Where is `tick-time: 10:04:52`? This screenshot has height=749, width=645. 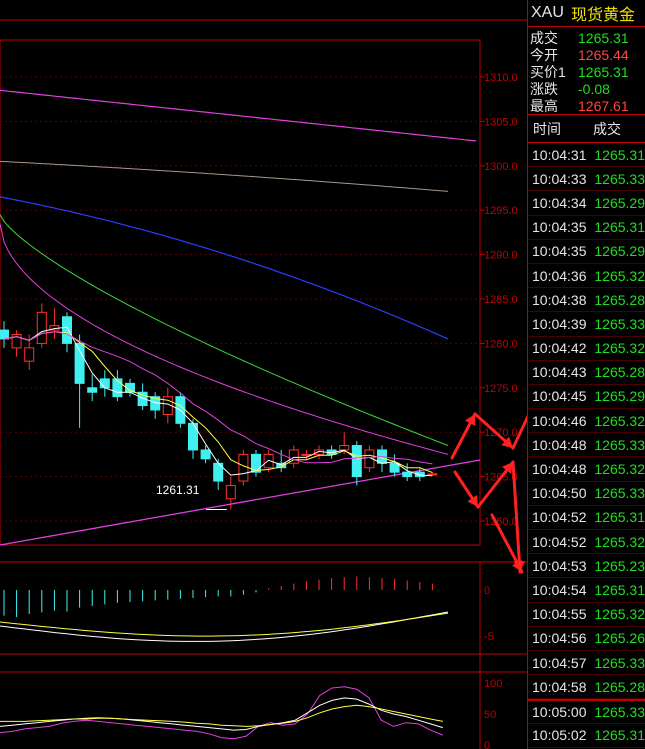 tick-time: 10:04:52 is located at coordinates (559, 541).